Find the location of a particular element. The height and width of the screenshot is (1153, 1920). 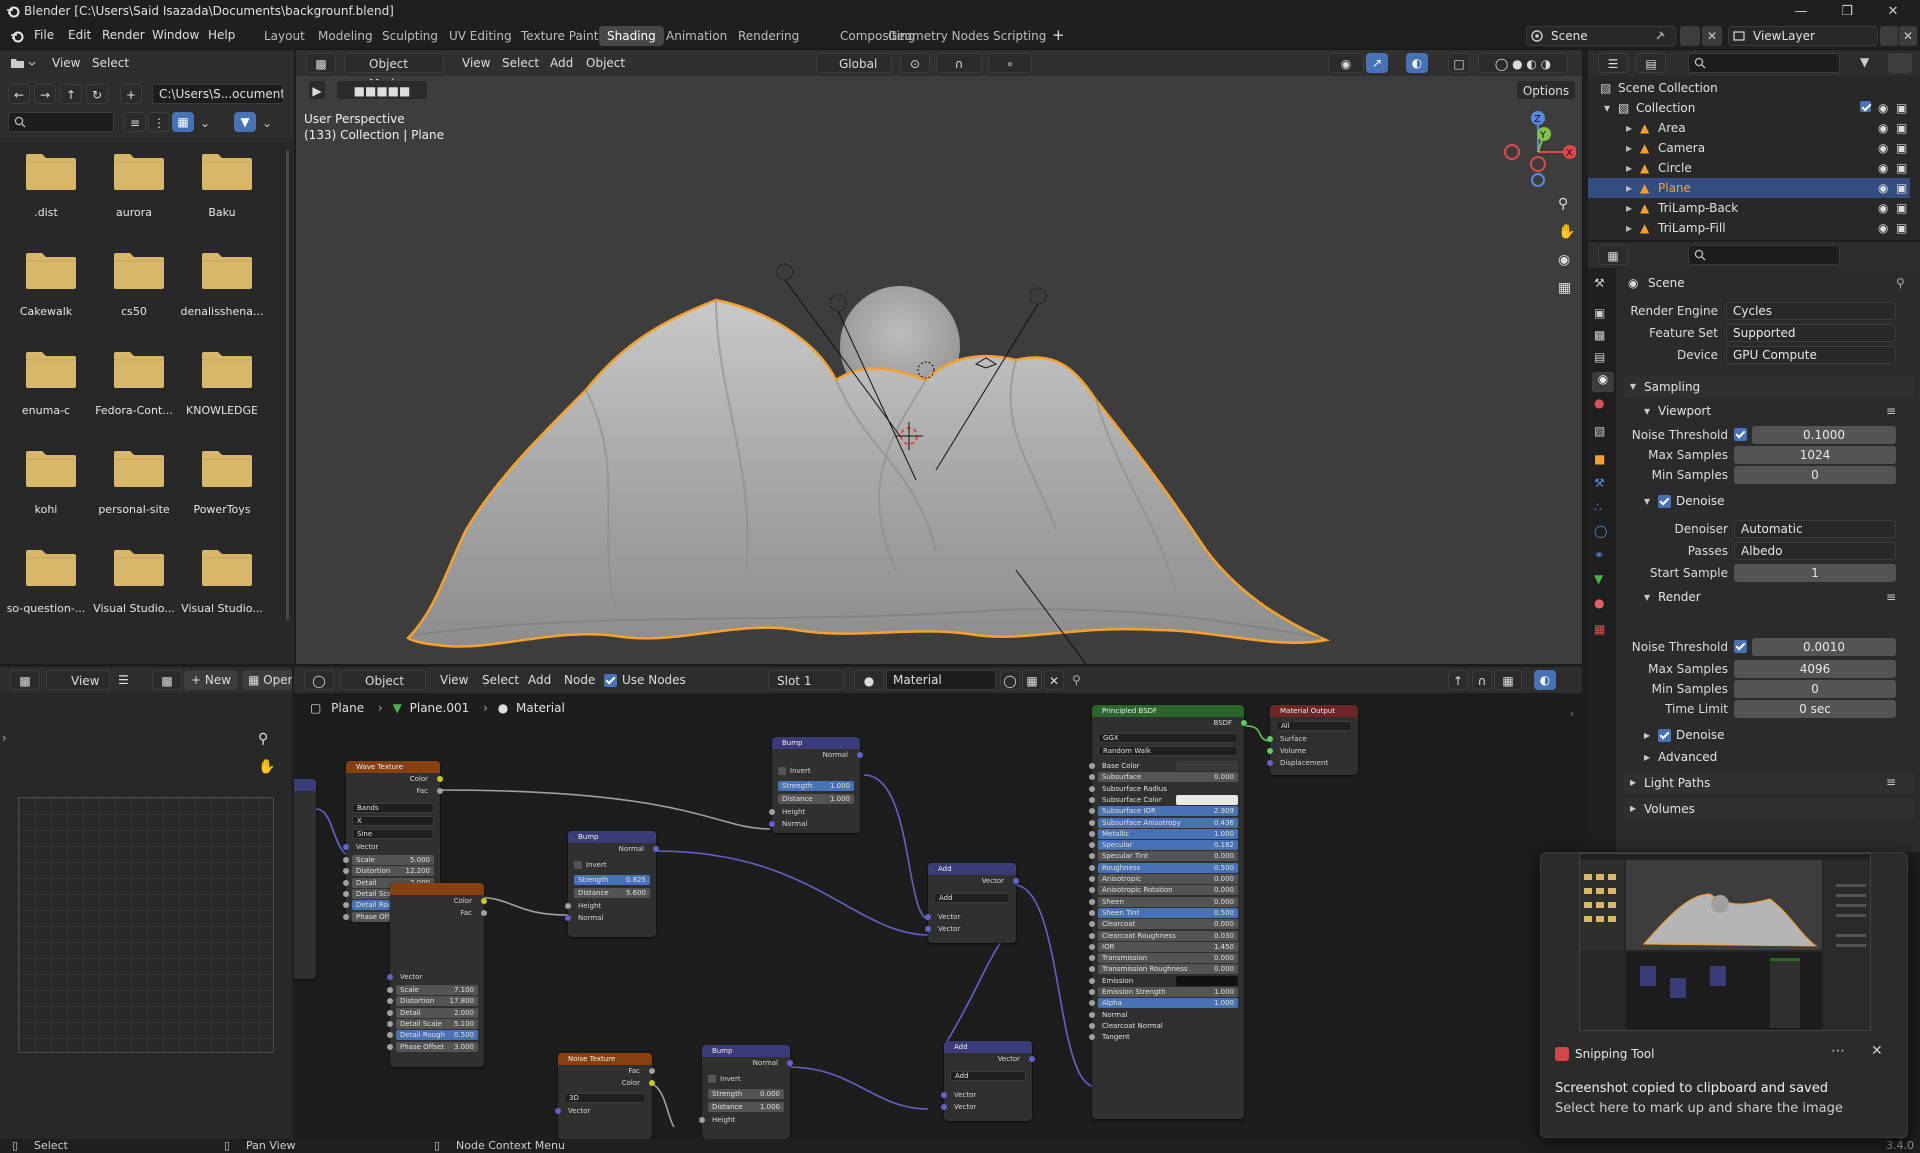

navigation-gizmo: Z X Y is located at coordinates (1536, 148).